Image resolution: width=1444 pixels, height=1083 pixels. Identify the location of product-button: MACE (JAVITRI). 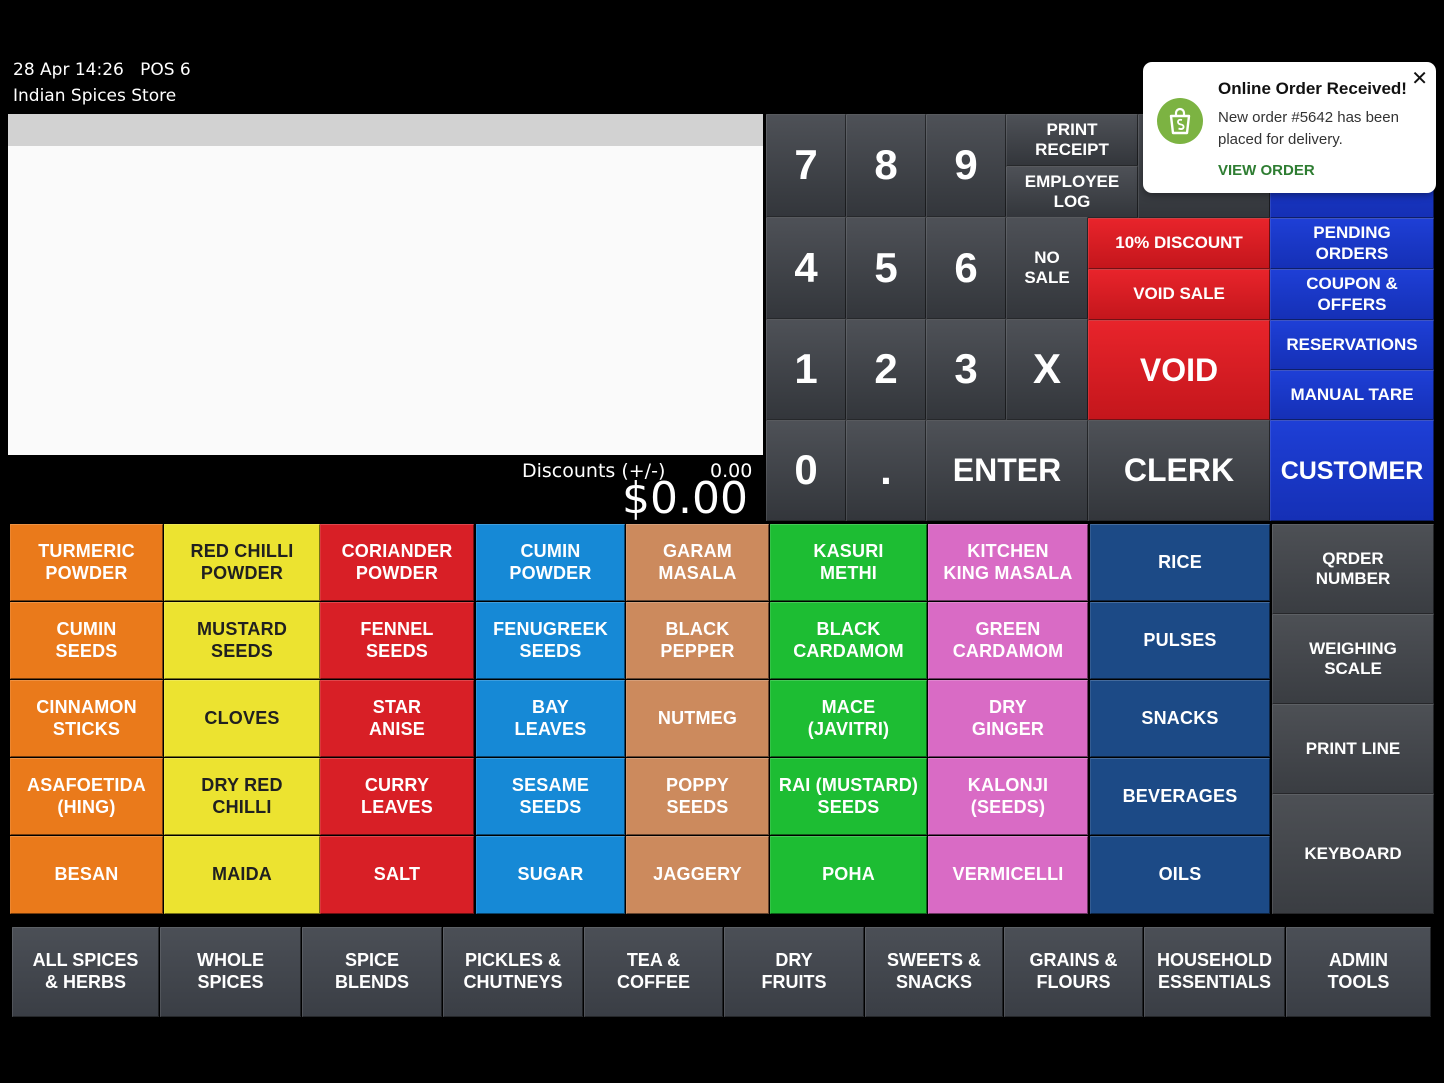
(848, 718).